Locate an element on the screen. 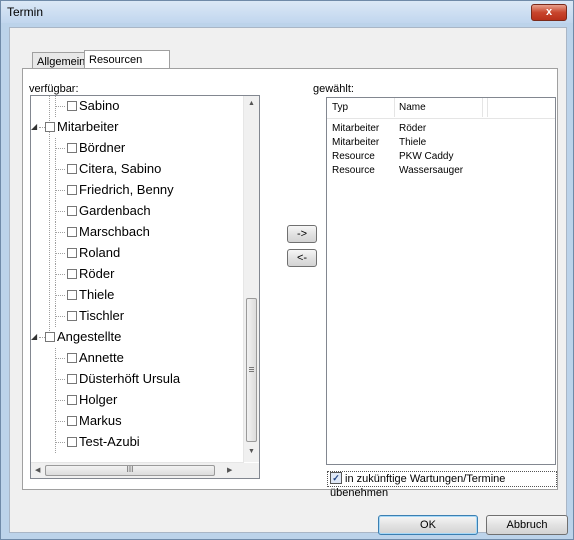 This screenshot has height=540, width=574. tree-item: Friedrich, Benny is located at coordinates (120, 190).